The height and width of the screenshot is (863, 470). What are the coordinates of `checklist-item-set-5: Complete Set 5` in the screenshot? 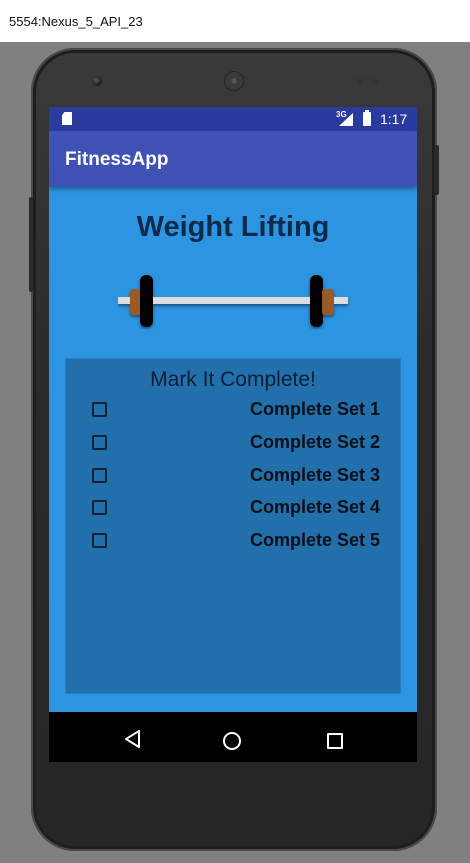 It's located at (233, 542).